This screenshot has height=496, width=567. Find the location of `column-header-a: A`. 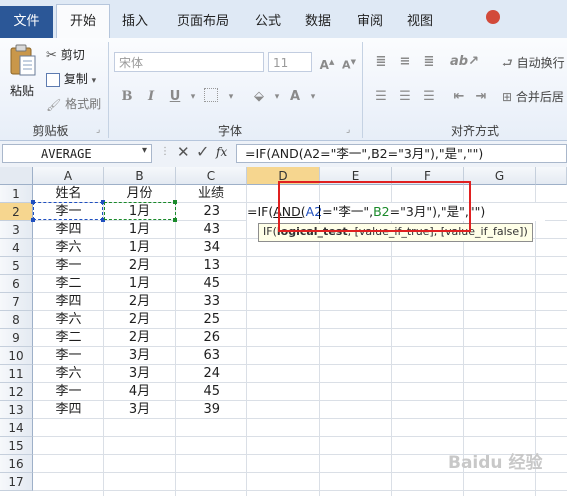

column-header-a: A is located at coordinates (68, 176).